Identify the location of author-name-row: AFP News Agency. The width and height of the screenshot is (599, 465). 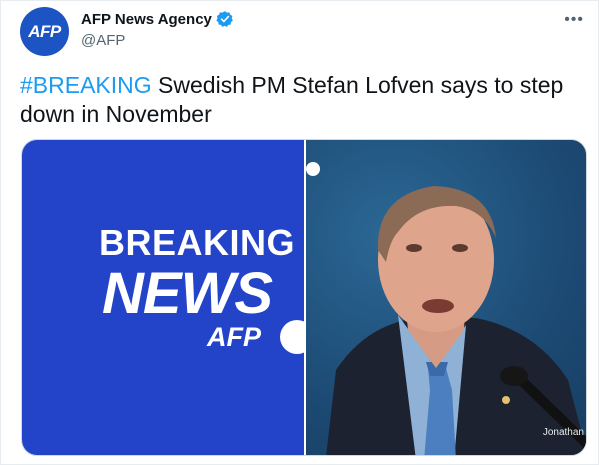
(157, 19).